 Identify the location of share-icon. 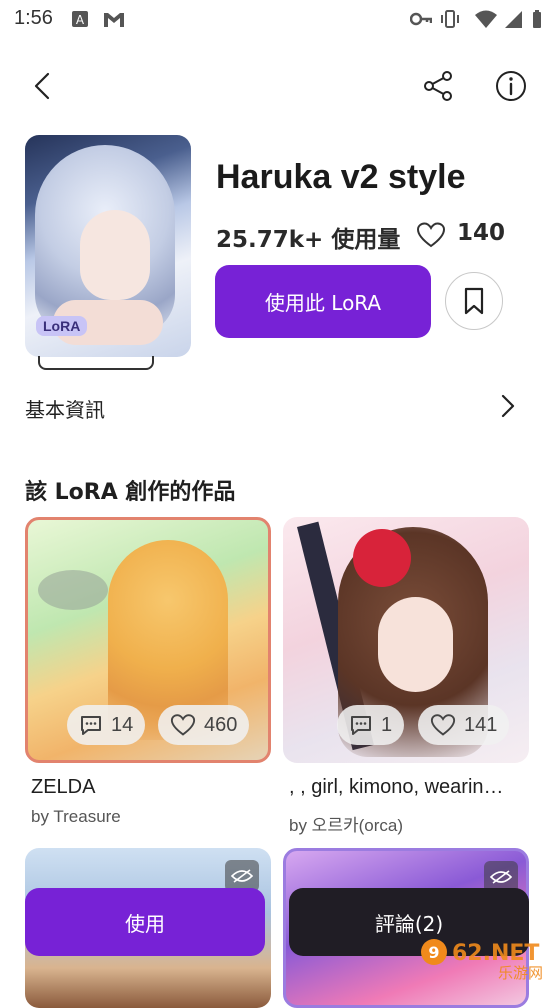
(438, 86).